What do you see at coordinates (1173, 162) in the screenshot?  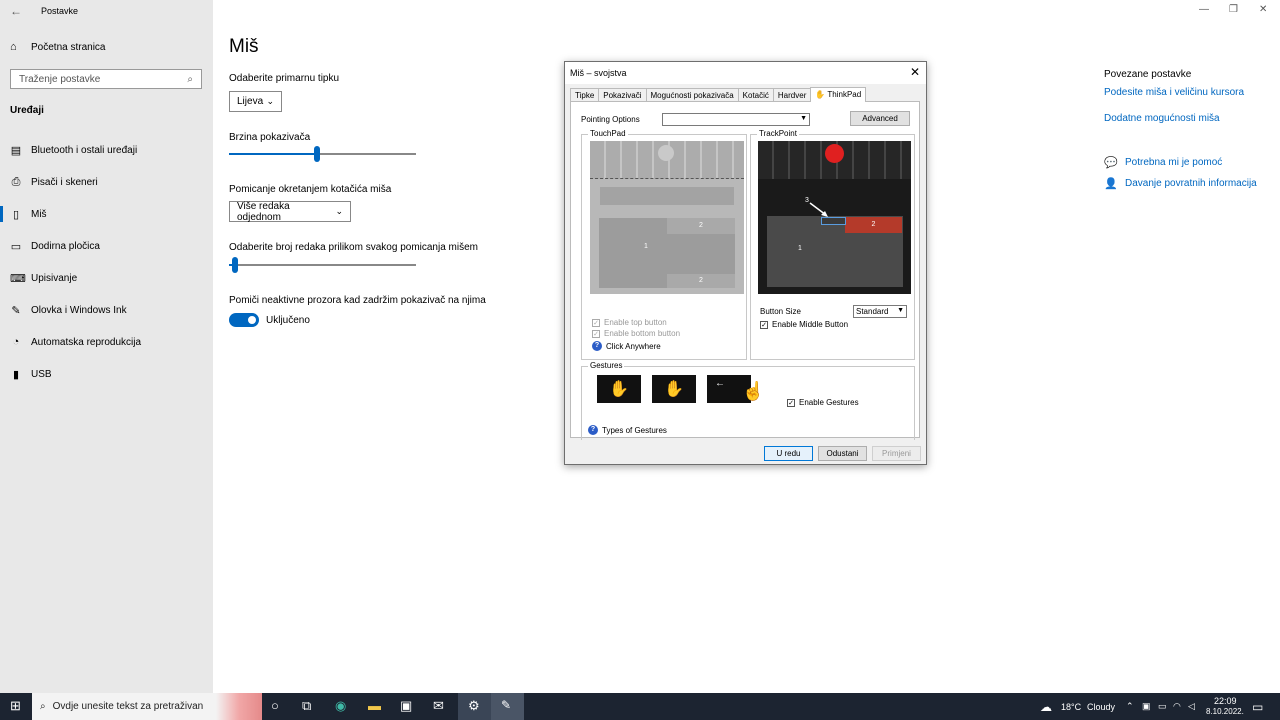 I see `link-get-help: Potrebna mi je pomoć` at bounding box center [1173, 162].